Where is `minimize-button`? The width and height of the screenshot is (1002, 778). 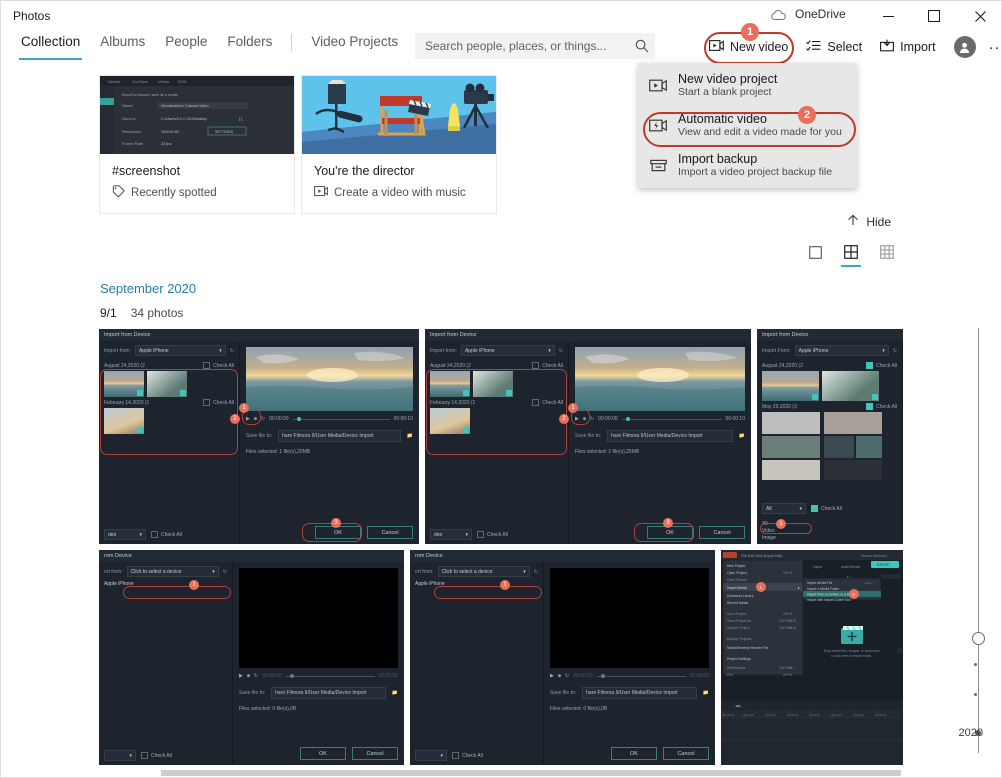
minimize-button is located at coordinates (888, 16).